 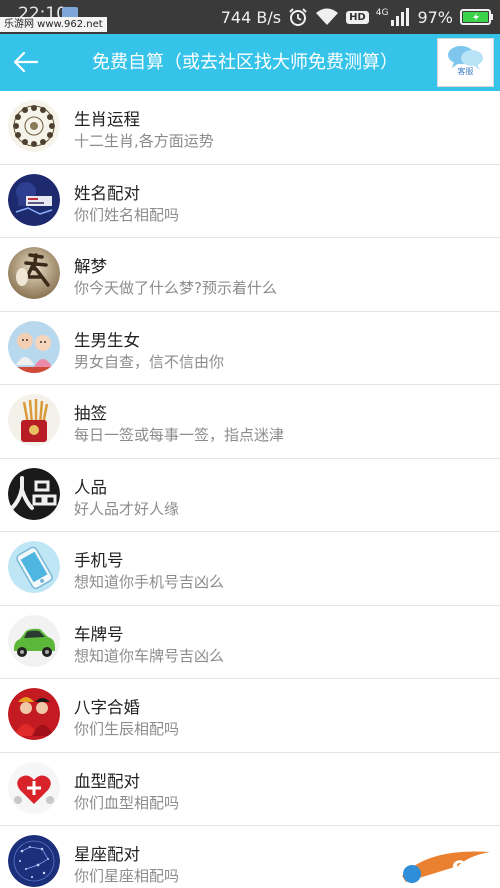 What do you see at coordinates (90, 266) in the screenshot?
I see `item-title: 解梦` at bounding box center [90, 266].